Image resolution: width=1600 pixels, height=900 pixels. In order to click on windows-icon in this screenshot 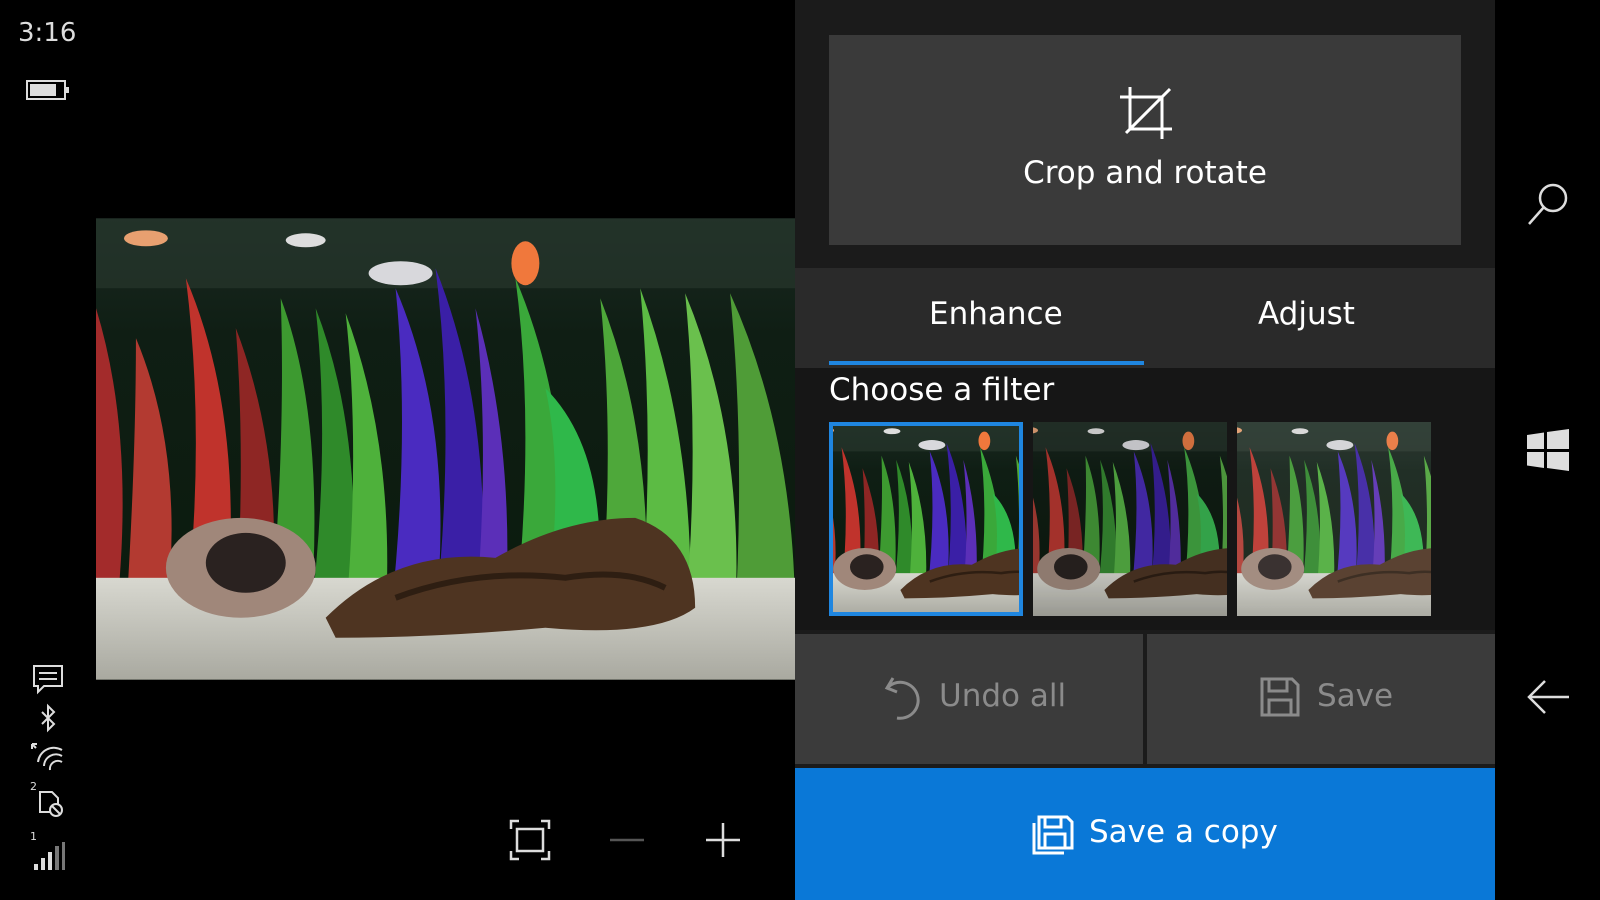, I will do `click(1548, 450)`.